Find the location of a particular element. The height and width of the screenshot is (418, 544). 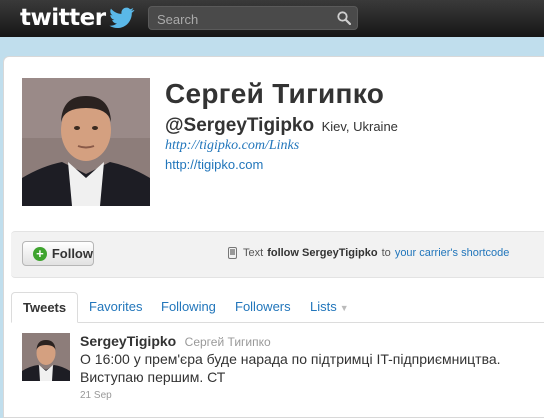

tweet-avatar is located at coordinates (46, 357).